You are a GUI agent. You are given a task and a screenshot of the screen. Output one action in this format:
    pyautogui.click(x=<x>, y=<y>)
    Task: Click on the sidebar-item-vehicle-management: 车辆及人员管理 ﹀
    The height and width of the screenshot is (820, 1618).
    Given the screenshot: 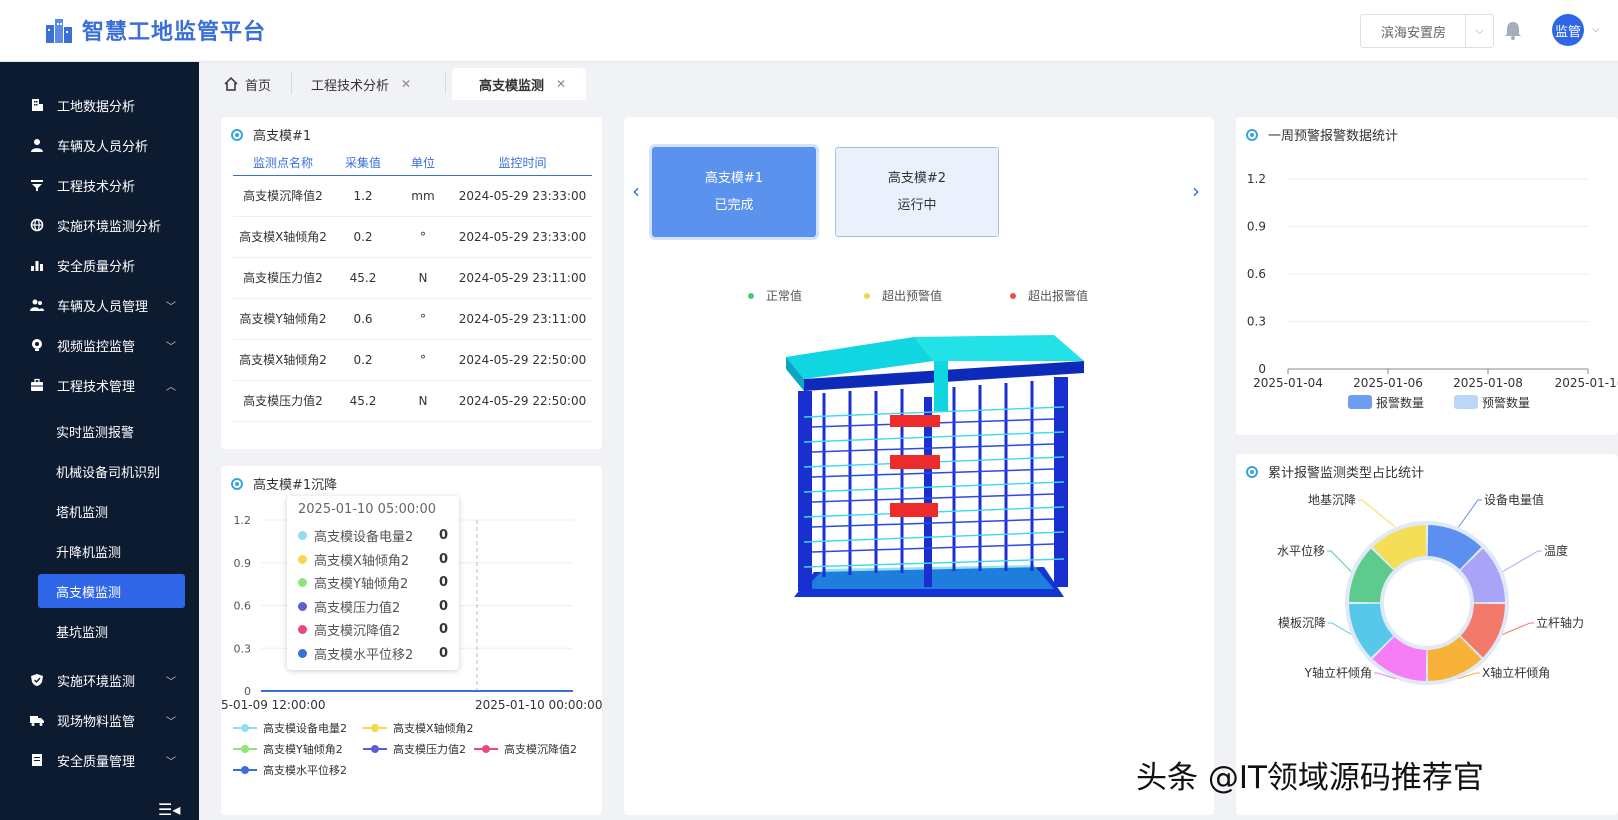 What is the action you would take?
    pyautogui.click(x=99, y=305)
    